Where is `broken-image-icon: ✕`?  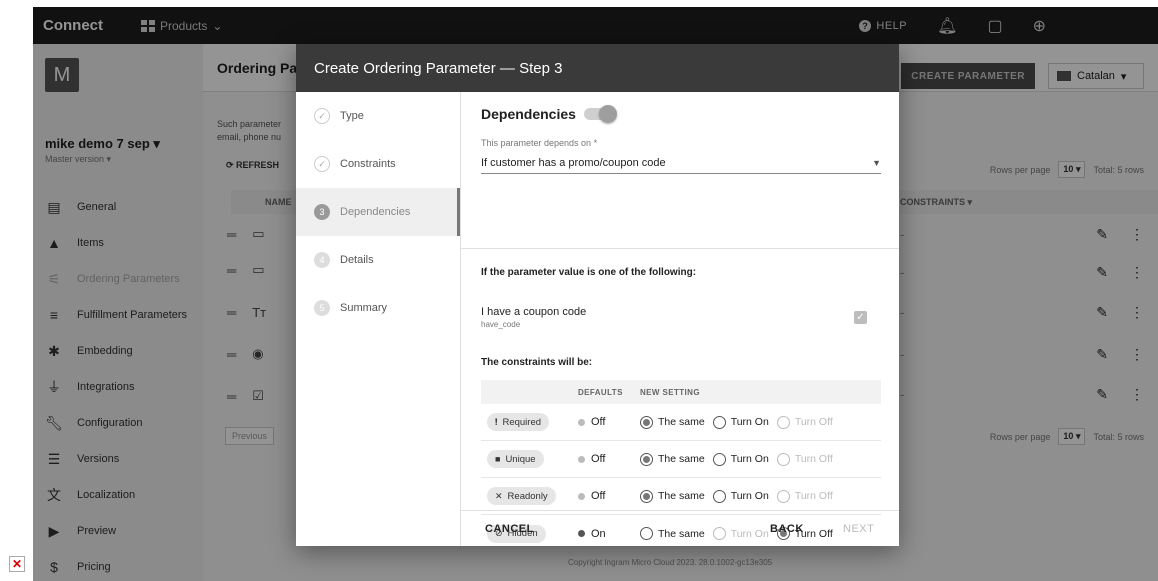 broken-image-icon: ✕ is located at coordinates (17, 564).